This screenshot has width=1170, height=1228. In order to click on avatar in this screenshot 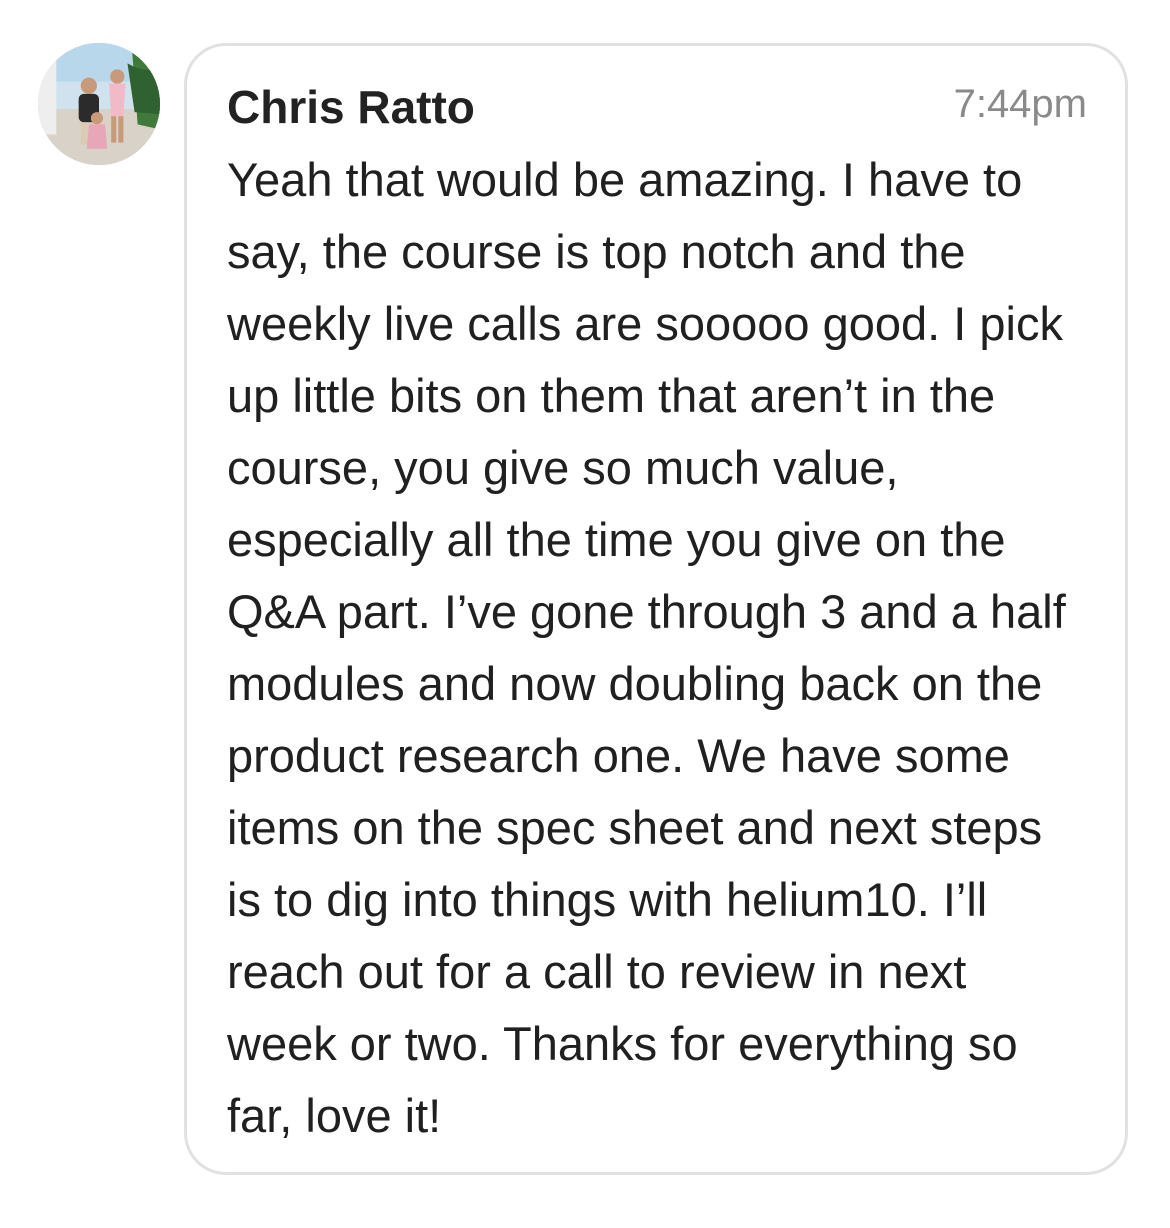, I will do `click(99, 104)`.